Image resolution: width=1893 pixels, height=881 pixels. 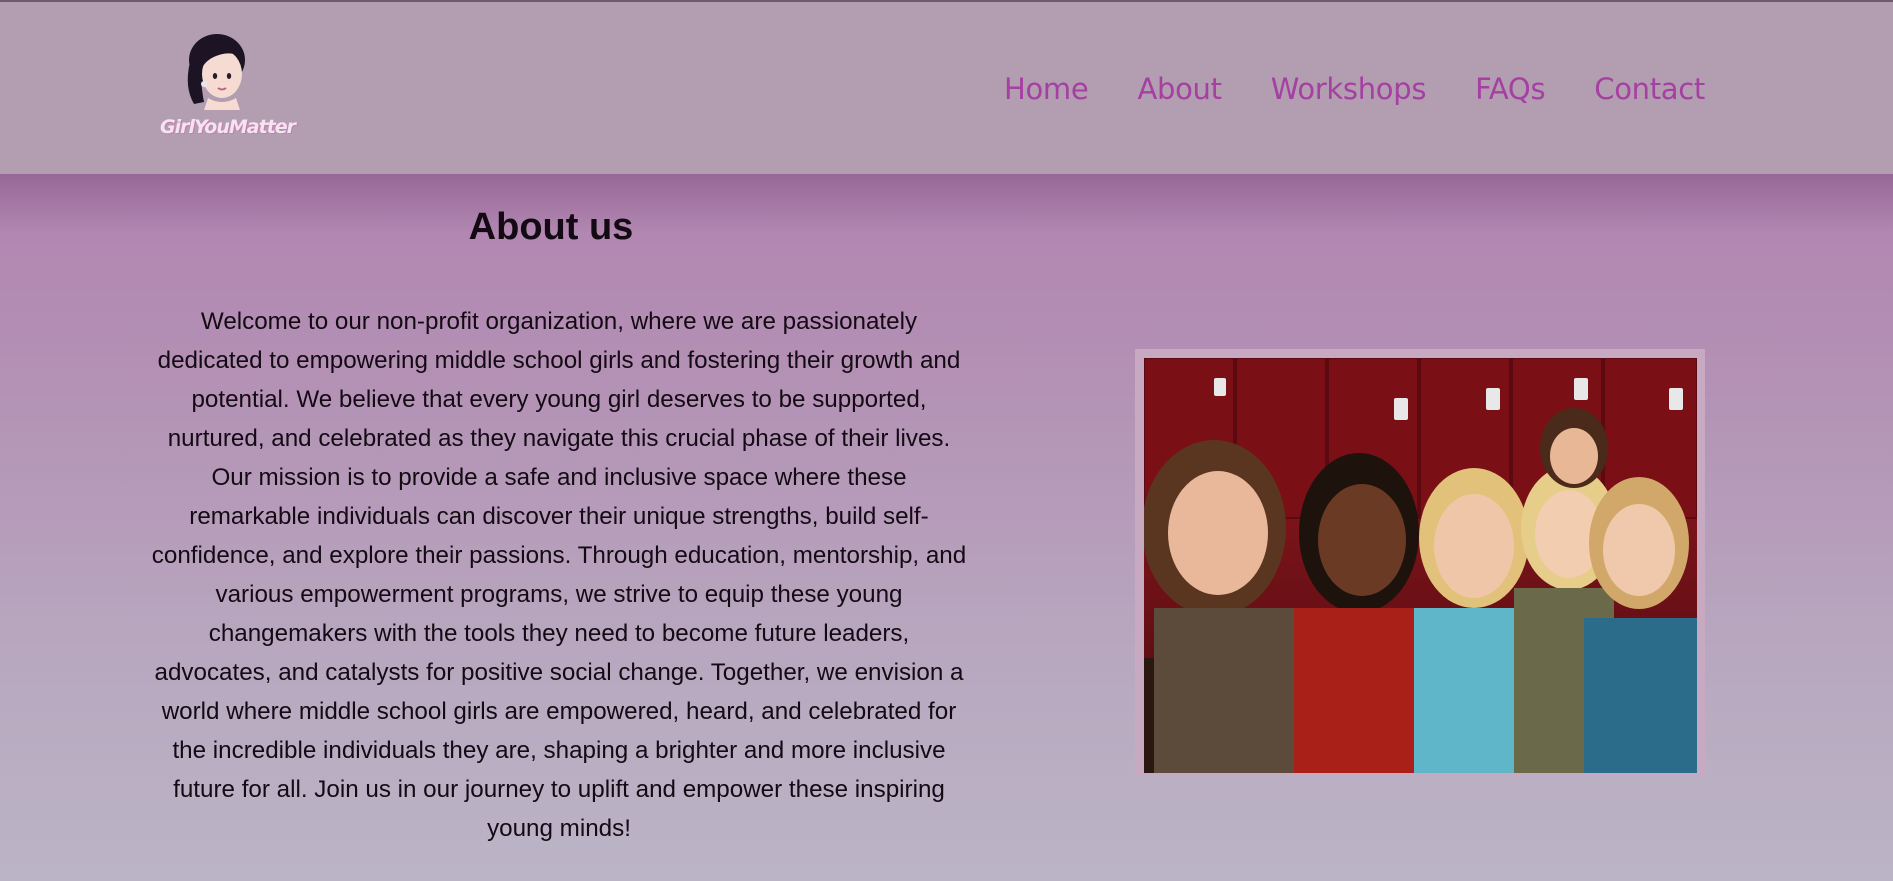 I want to click on main-nav: Home About Workshops FAQs Contact, so click(x=1354, y=89).